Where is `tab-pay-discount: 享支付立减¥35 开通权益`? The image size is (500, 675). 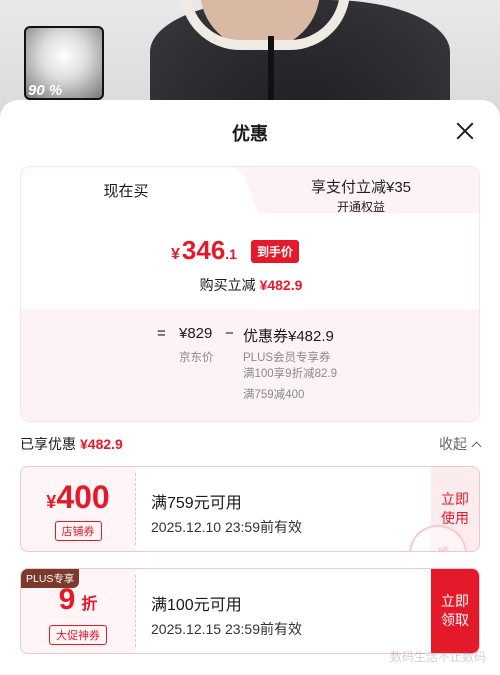 tab-pay-discount: 享支付立减¥35 开通权益 is located at coordinates (360, 190).